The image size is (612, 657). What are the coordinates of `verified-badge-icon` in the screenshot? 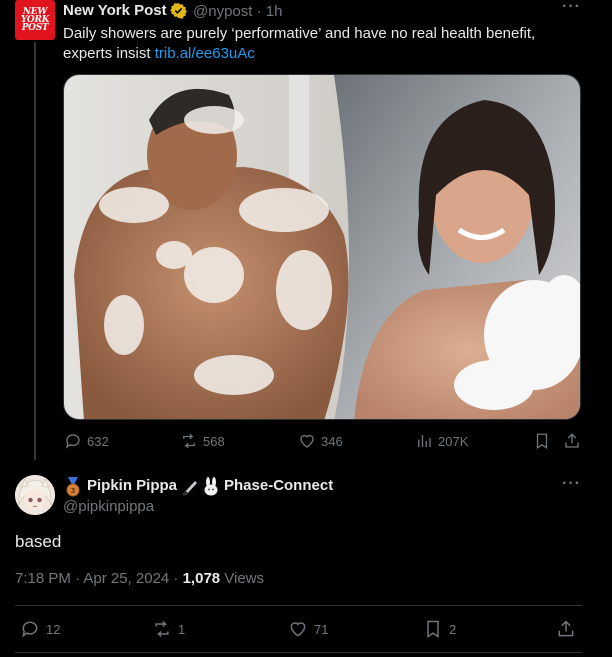 It's located at (178, 11).